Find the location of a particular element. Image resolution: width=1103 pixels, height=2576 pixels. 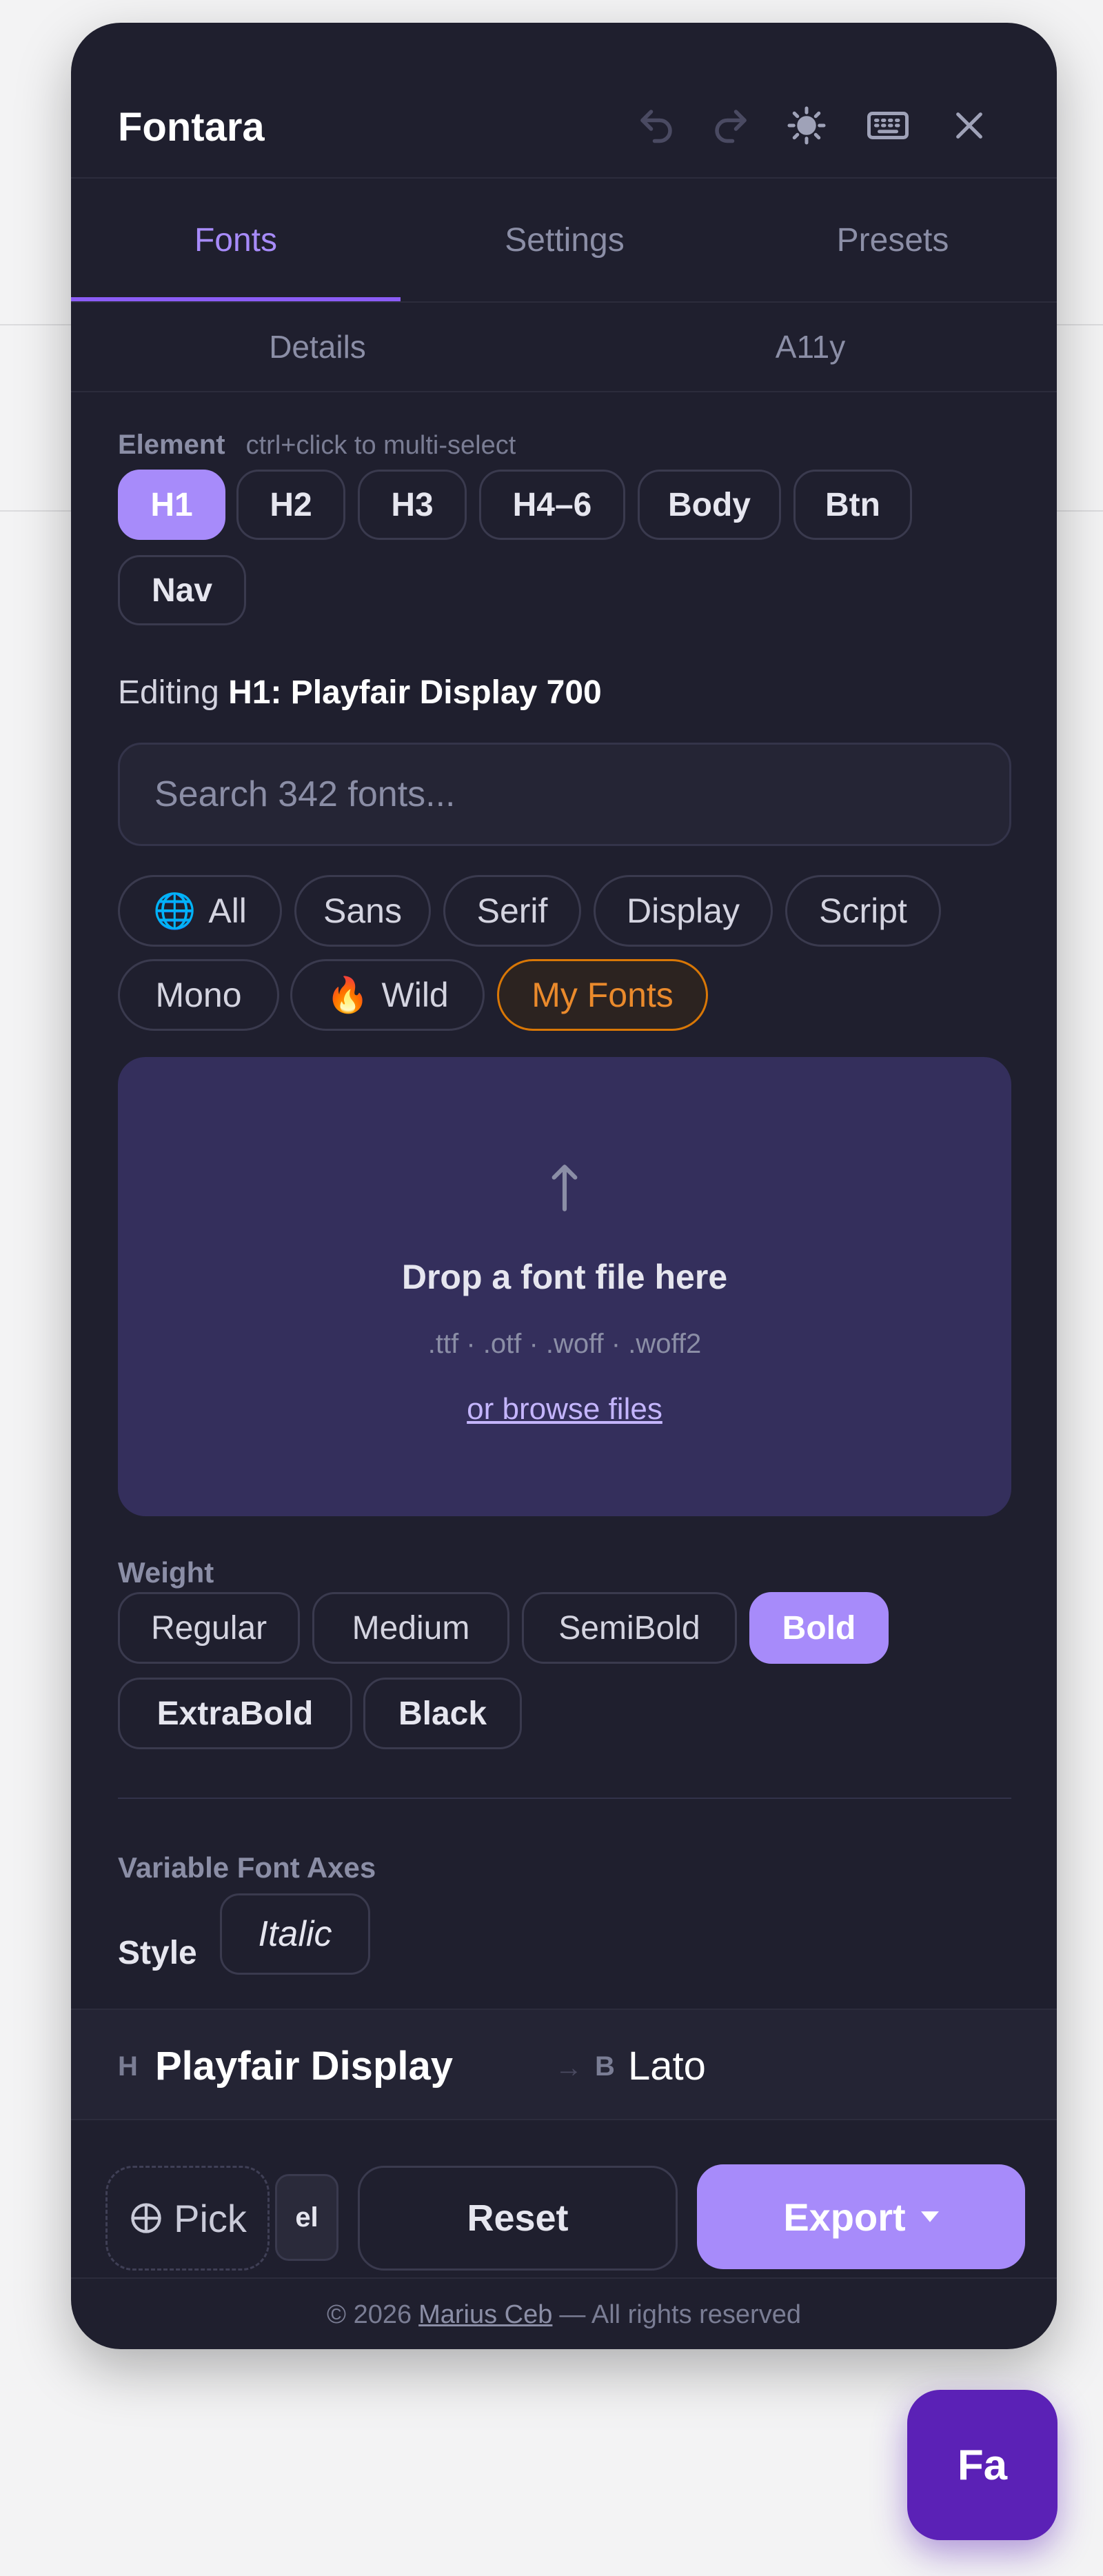

active-tab-indicator is located at coordinates (236, 299).